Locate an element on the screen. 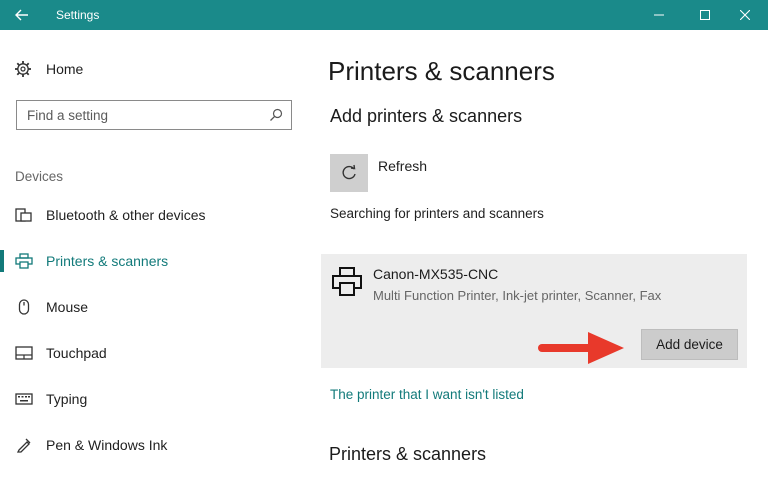  sidebar-item-label: Typing is located at coordinates (67, 399).